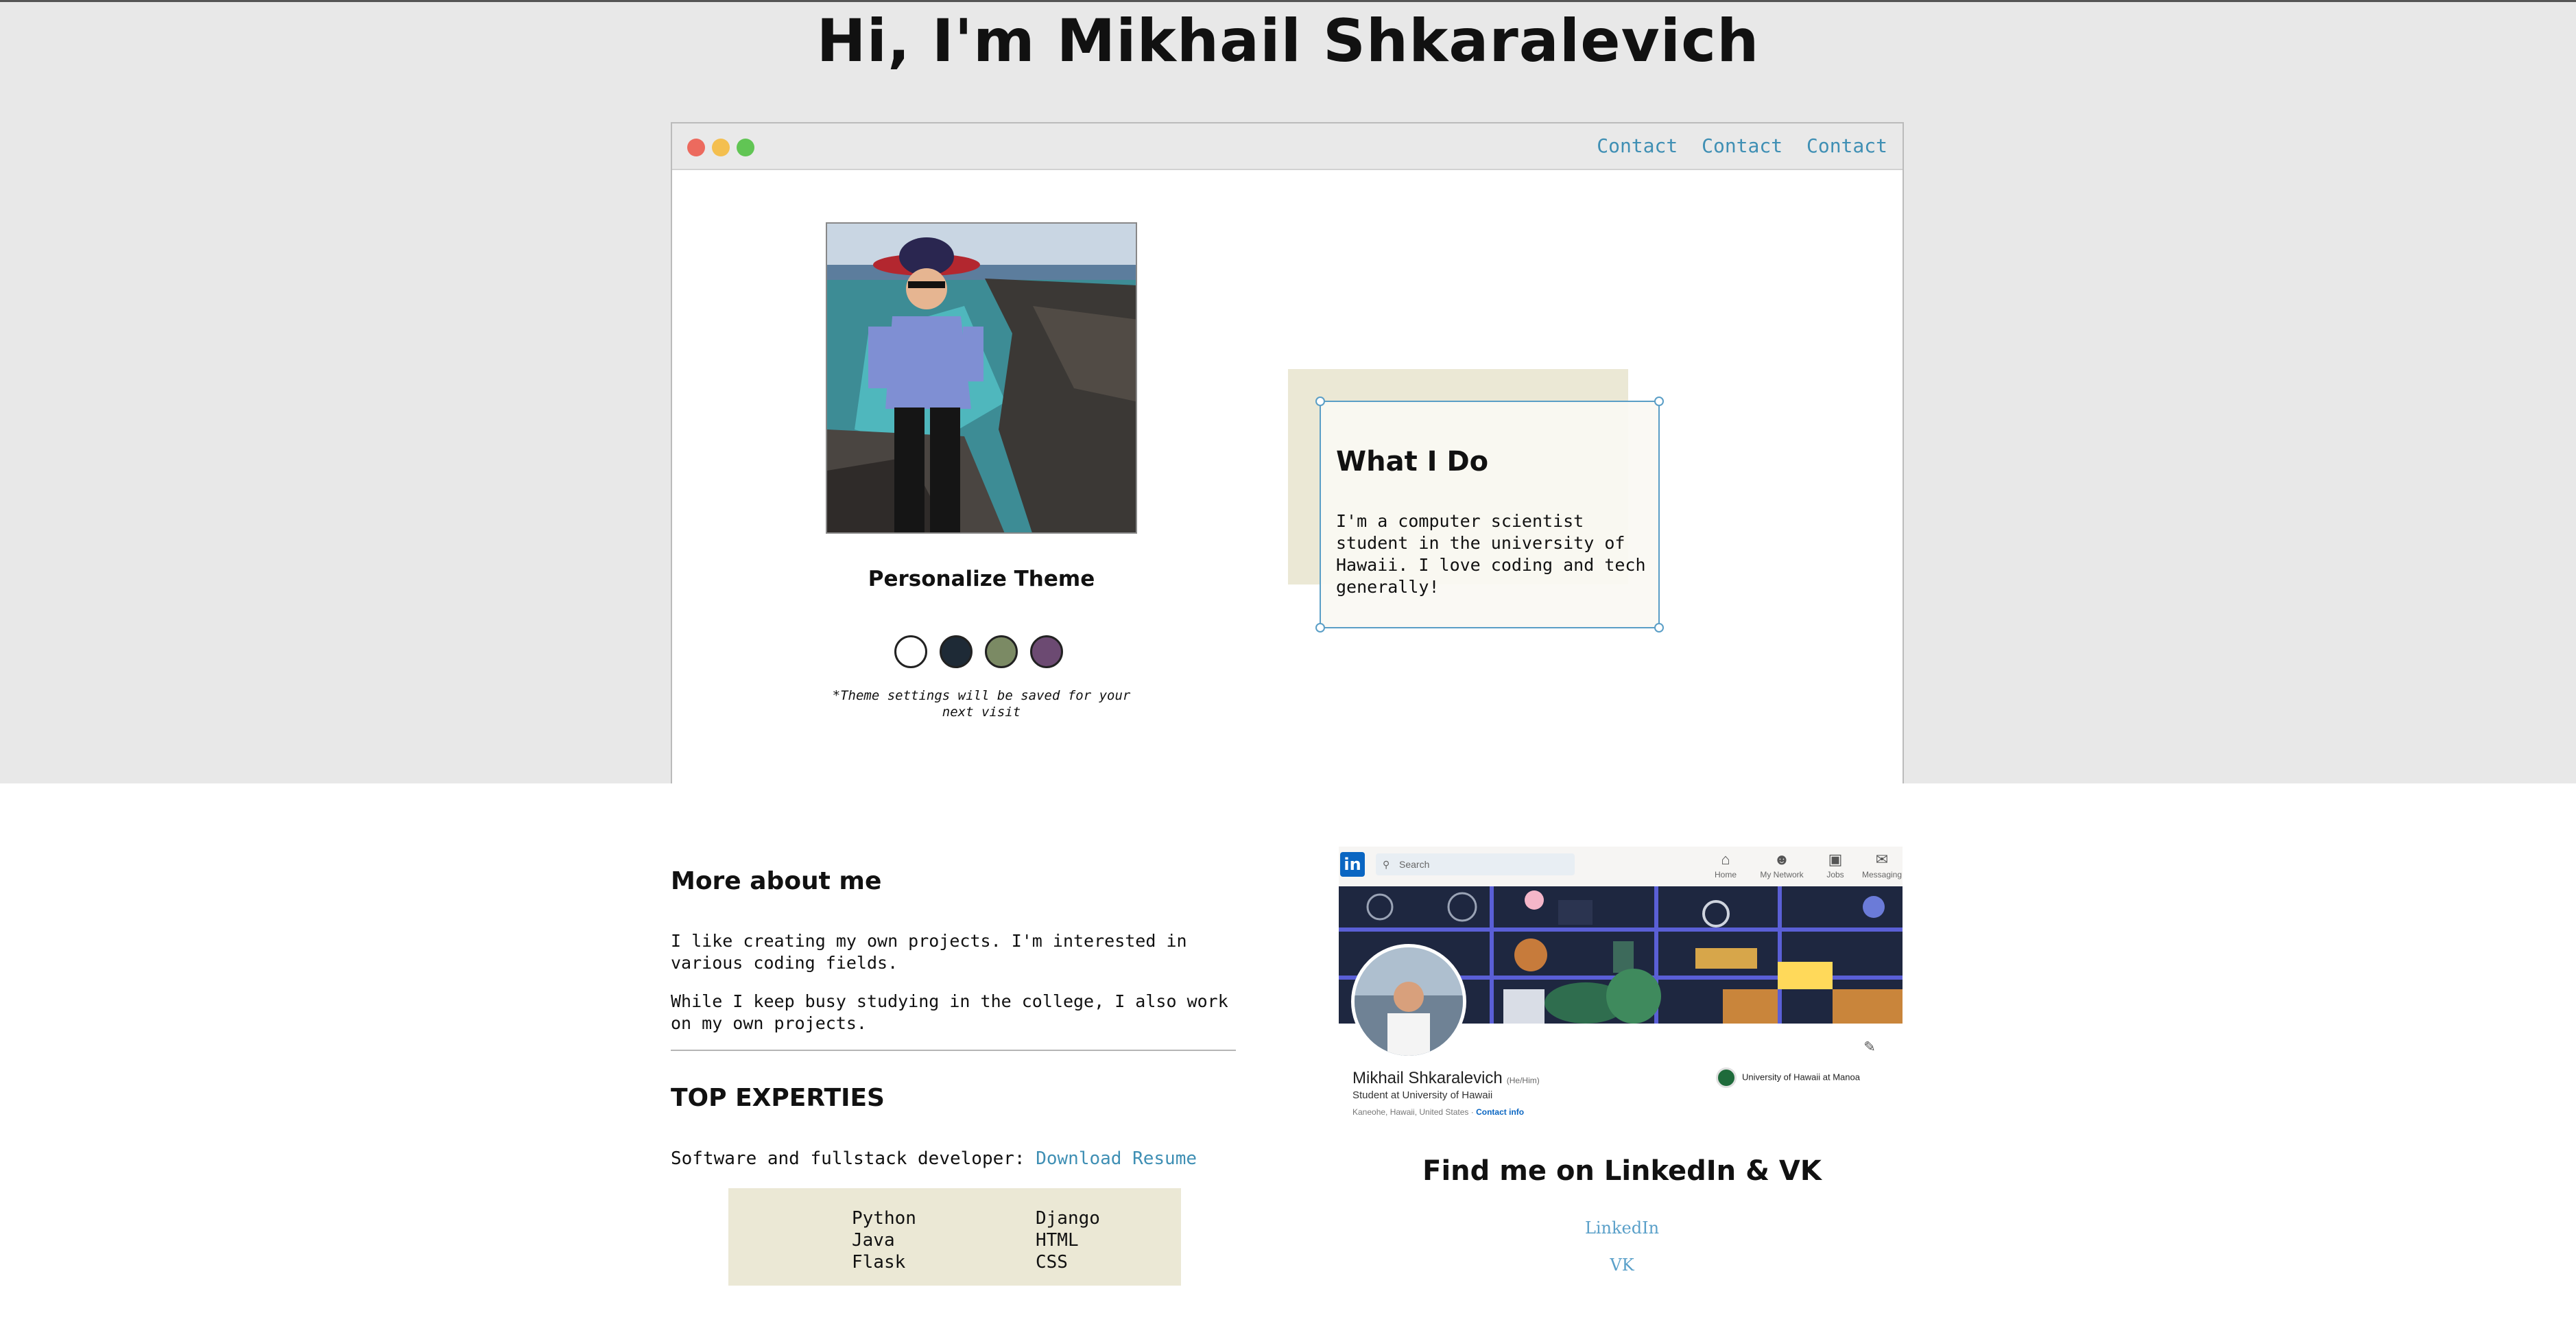 This screenshot has height=1335, width=2576. What do you see at coordinates (954, 1237) in the screenshot?
I see `skills-box: Python Java Flask Django HTML CSS` at bounding box center [954, 1237].